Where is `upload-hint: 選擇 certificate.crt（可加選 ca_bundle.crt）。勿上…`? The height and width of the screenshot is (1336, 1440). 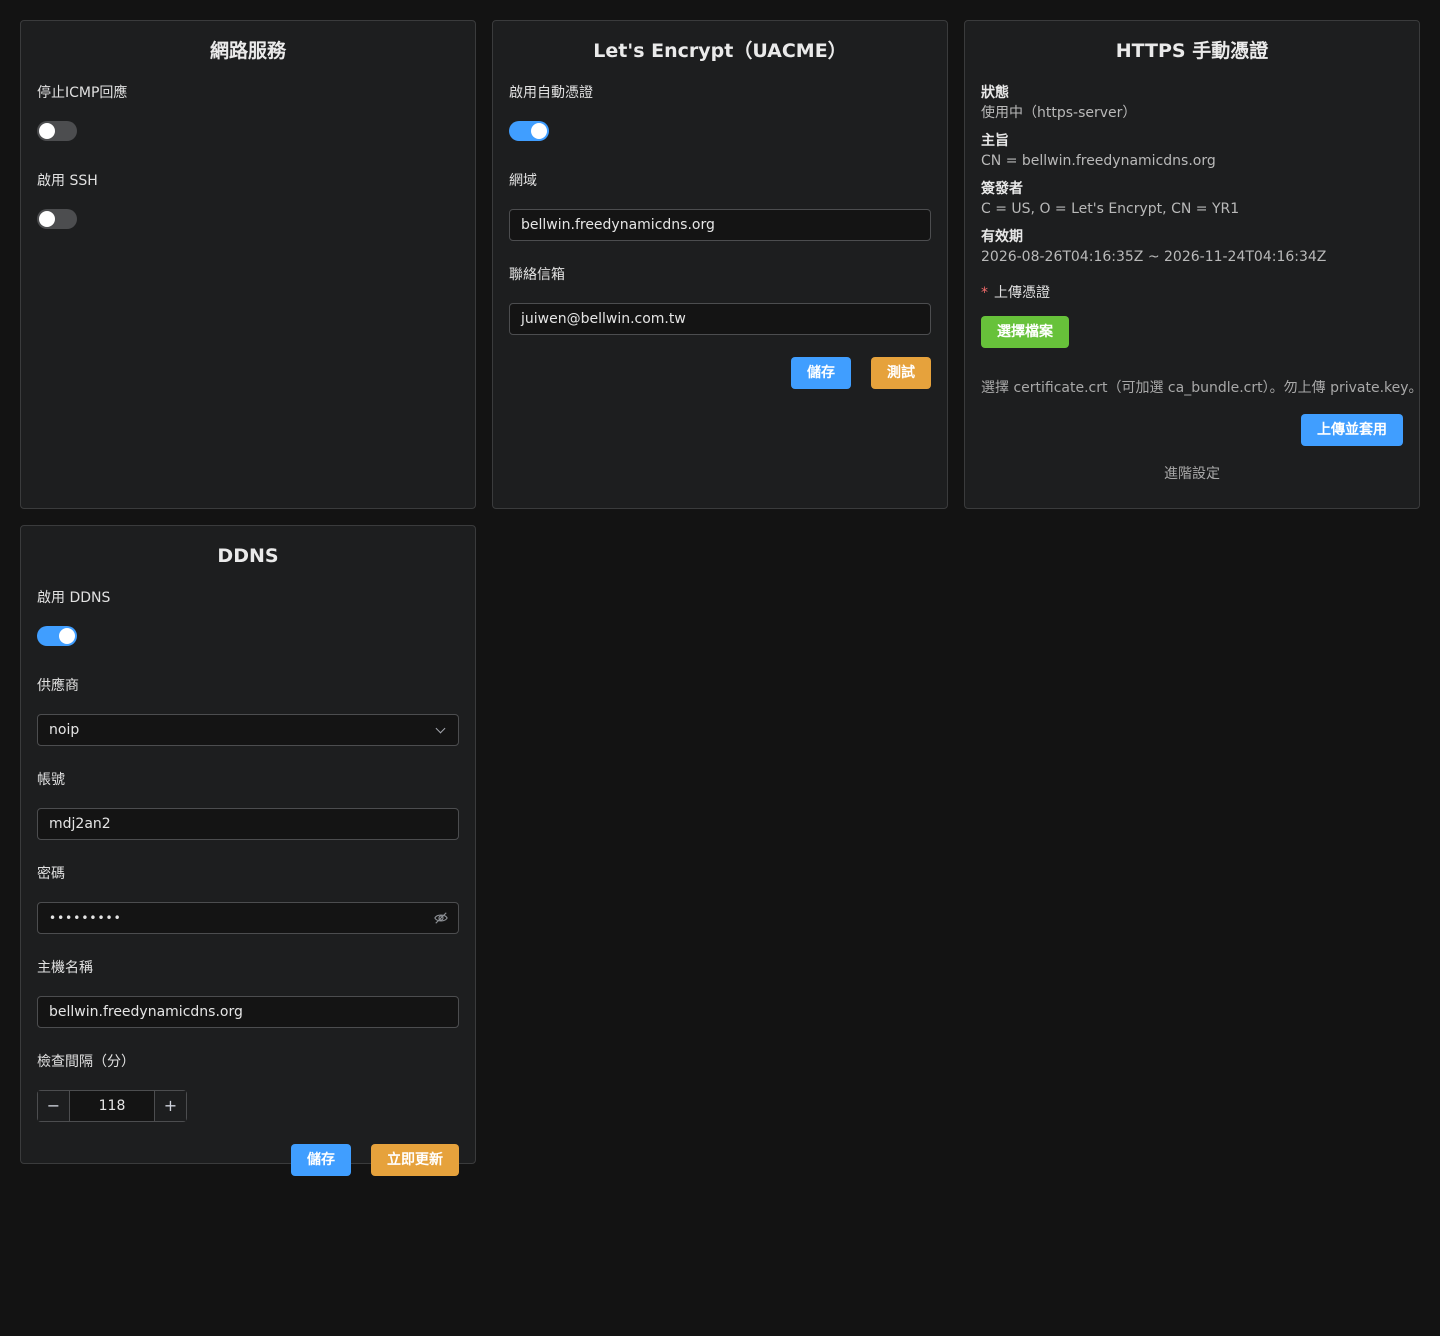
upload-hint: 選擇 certificate.crt（可加選 ca_bundle.crt）。勿上… is located at coordinates (1202, 388).